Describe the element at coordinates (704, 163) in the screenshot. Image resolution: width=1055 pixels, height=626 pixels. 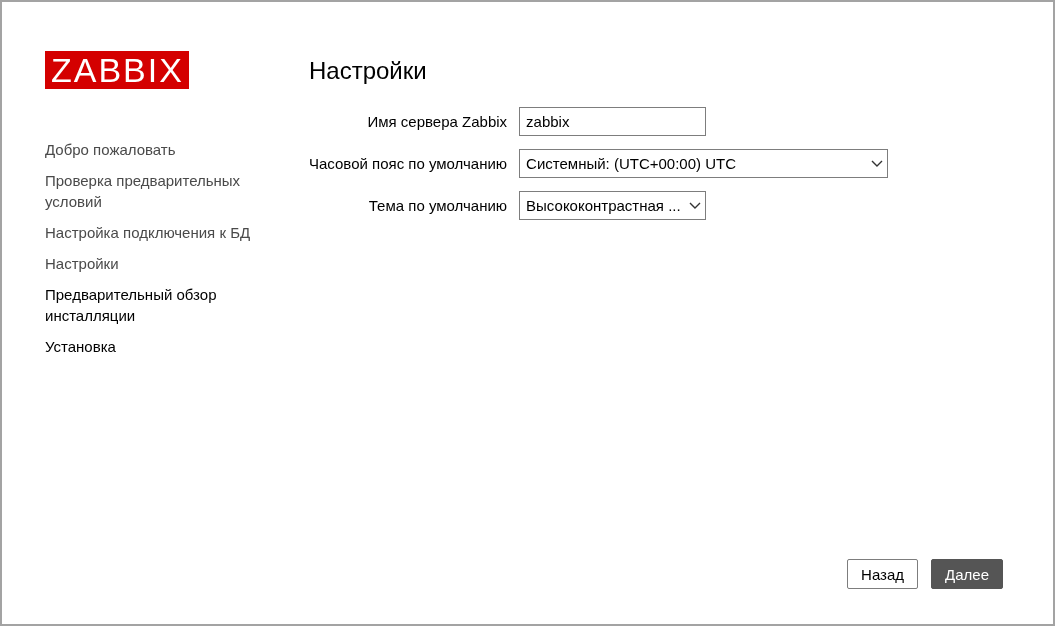
I see `dropdown-select: Системный: (UTC+00:00) UTC` at that location.